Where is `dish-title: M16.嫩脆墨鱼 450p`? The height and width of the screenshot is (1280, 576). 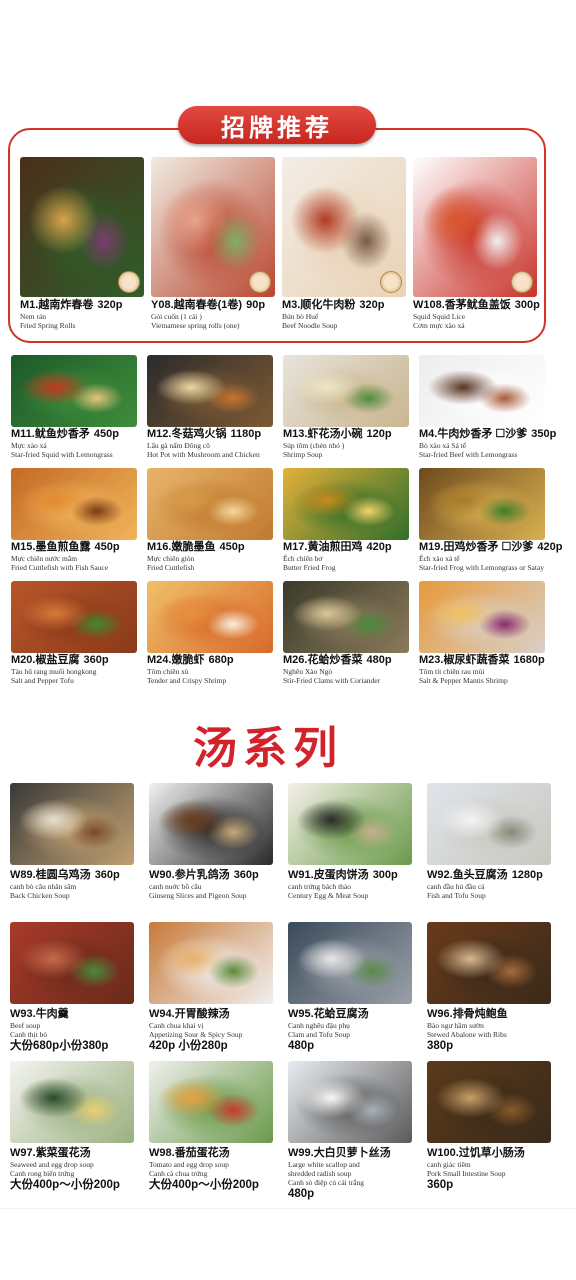
dish-title: M16.嫩脆墨鱼 450p is located at coordinates (196, 547).